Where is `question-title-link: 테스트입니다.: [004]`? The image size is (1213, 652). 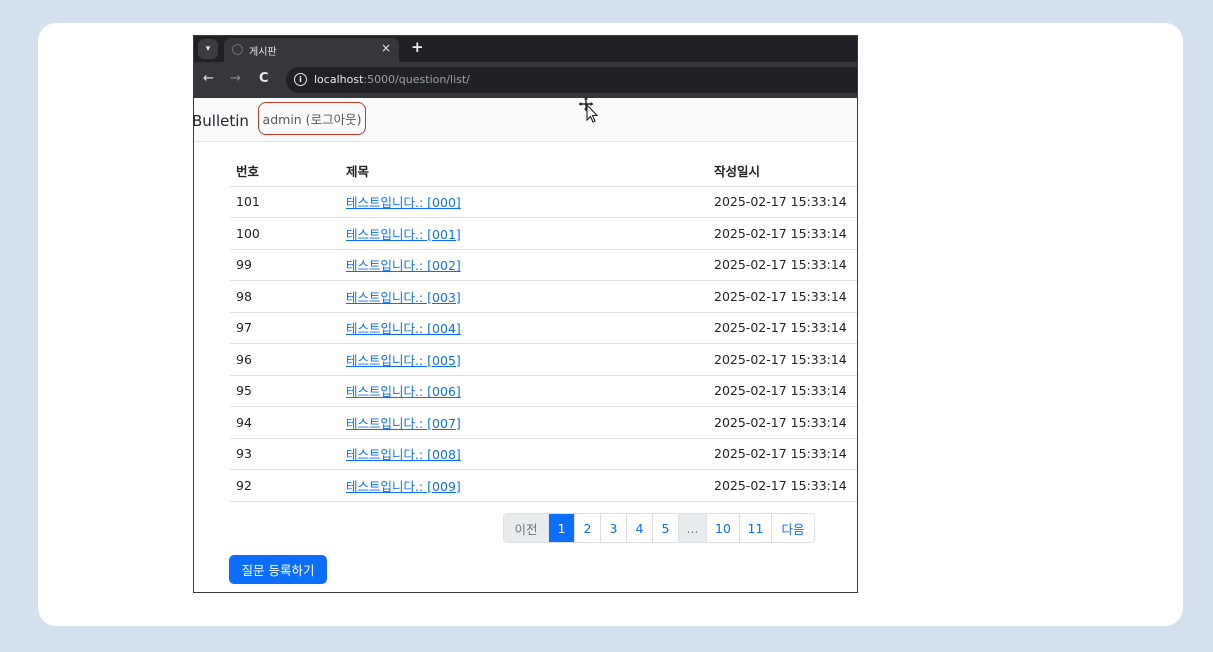 question-title-link: 테스트입니다.: [004] is located at coordinates (403, 328).